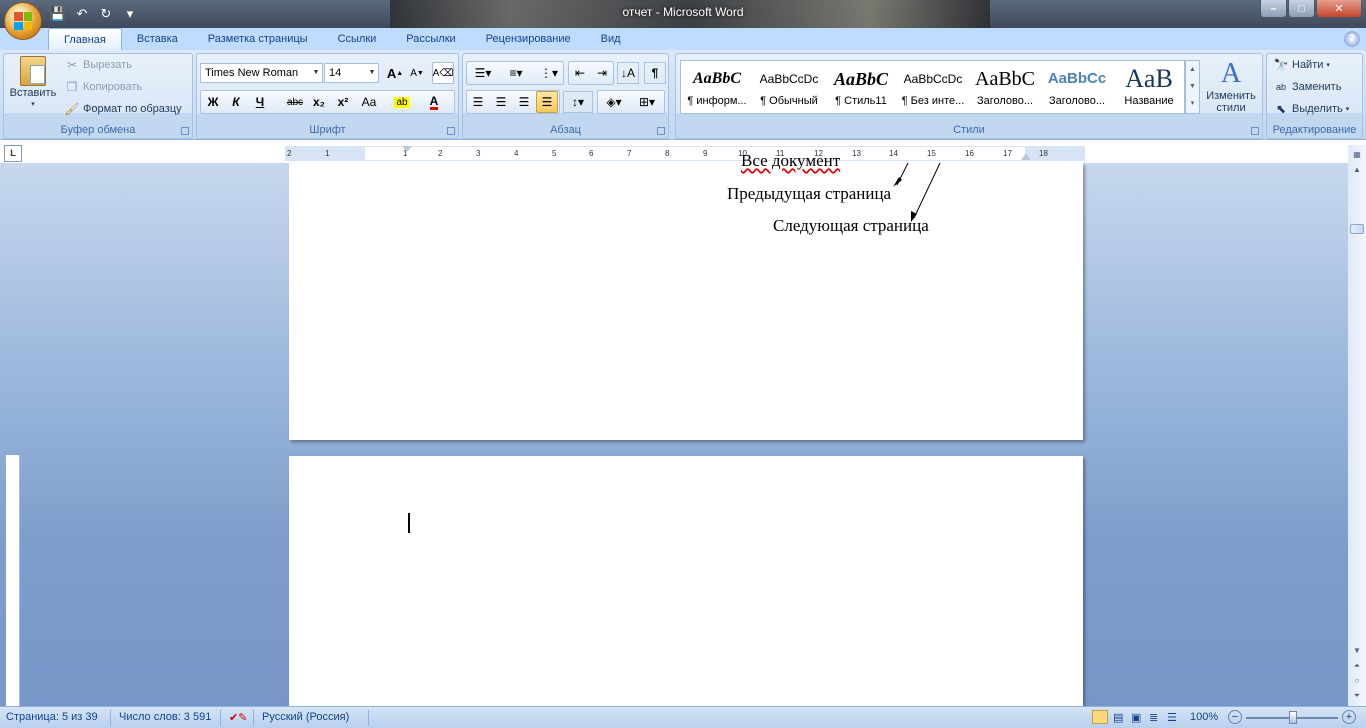  Describe the element at coordinates (1172, 717) in the screenshot. I see `draft-icon: ☰` at that location.